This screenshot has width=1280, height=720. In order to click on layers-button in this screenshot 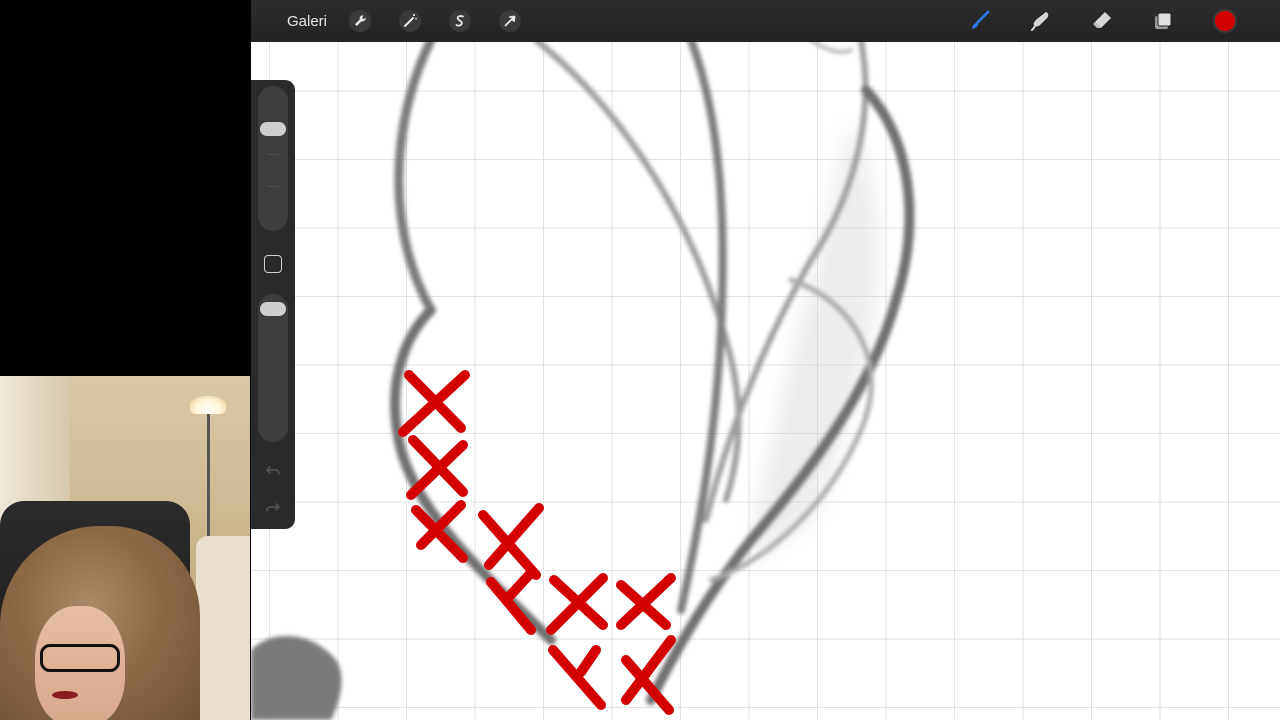, I will do `click(1163, 21)`.